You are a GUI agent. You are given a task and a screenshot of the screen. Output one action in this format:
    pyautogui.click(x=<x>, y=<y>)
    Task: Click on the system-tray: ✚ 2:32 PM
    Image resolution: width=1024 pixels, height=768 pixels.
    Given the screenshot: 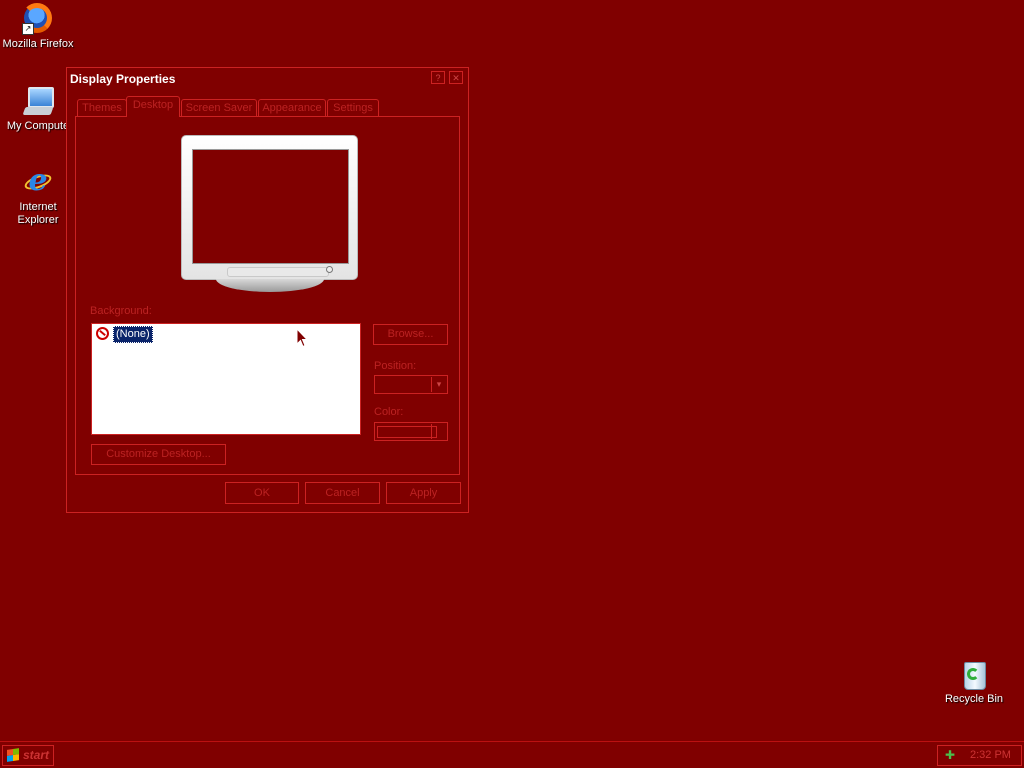 What is the action you would take?
    pyautogui.click(x=979, y=755)
    